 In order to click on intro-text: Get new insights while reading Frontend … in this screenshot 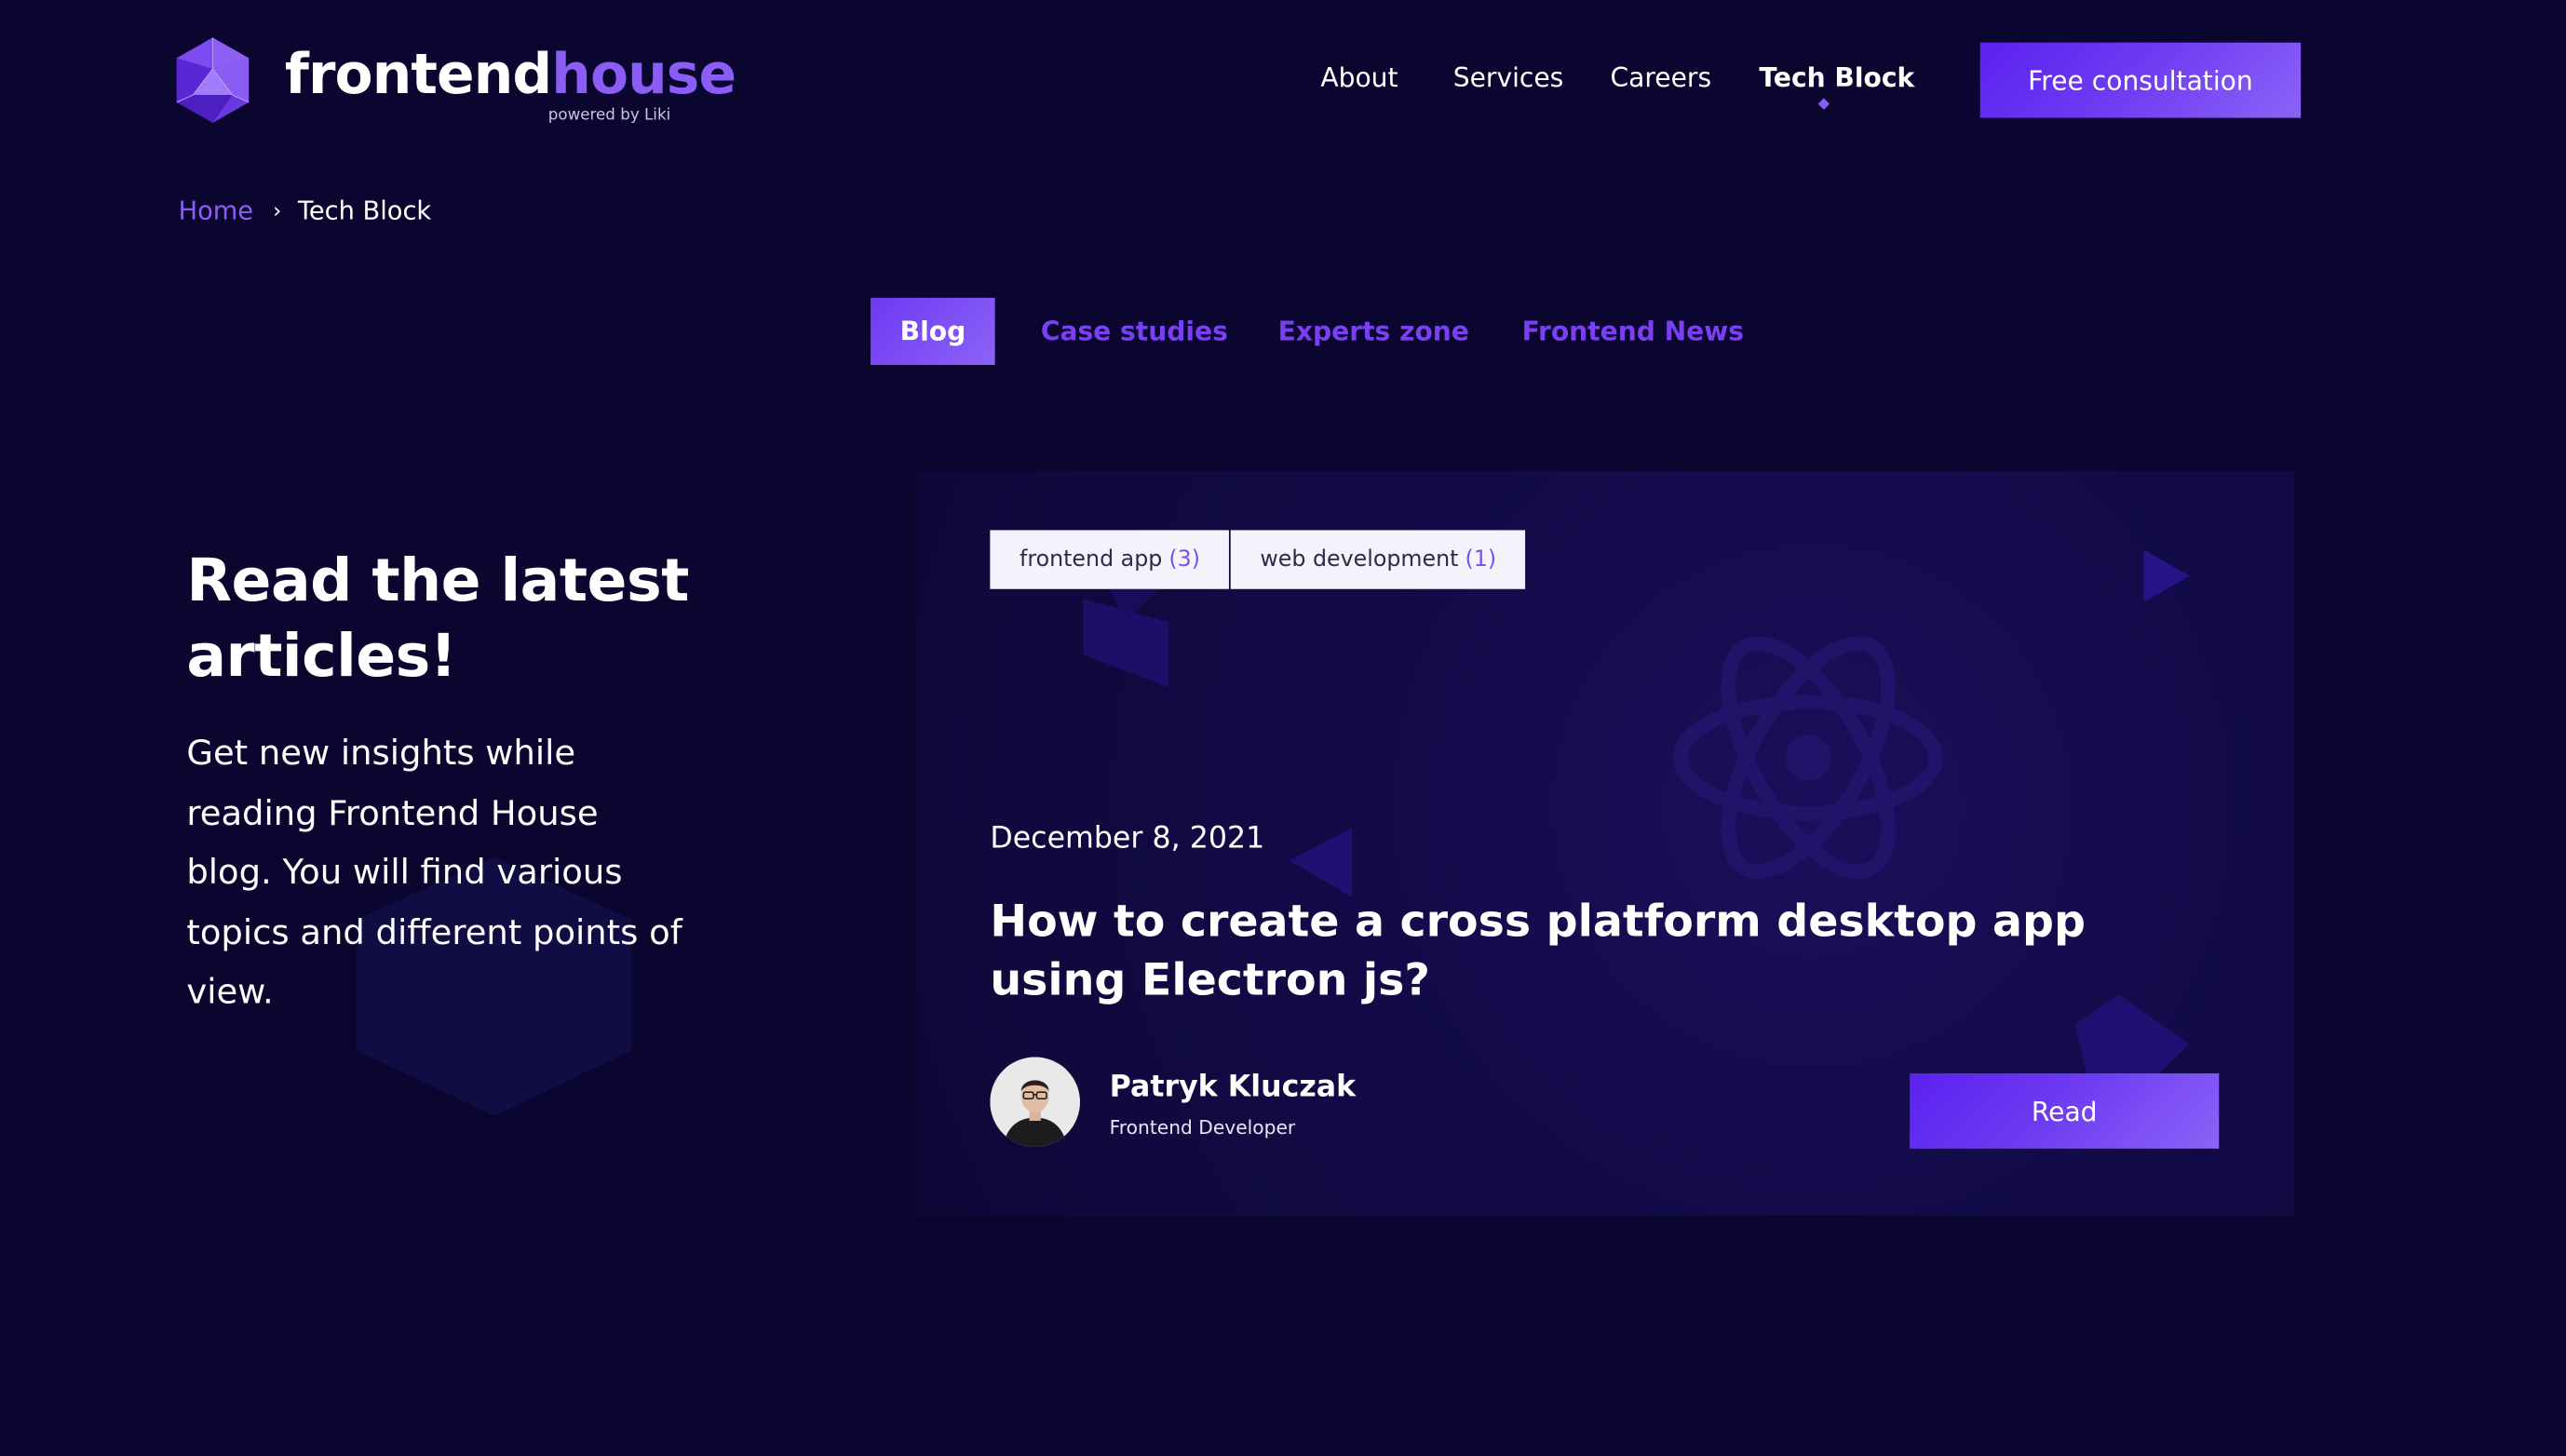, I will do `click(434, 872)`.